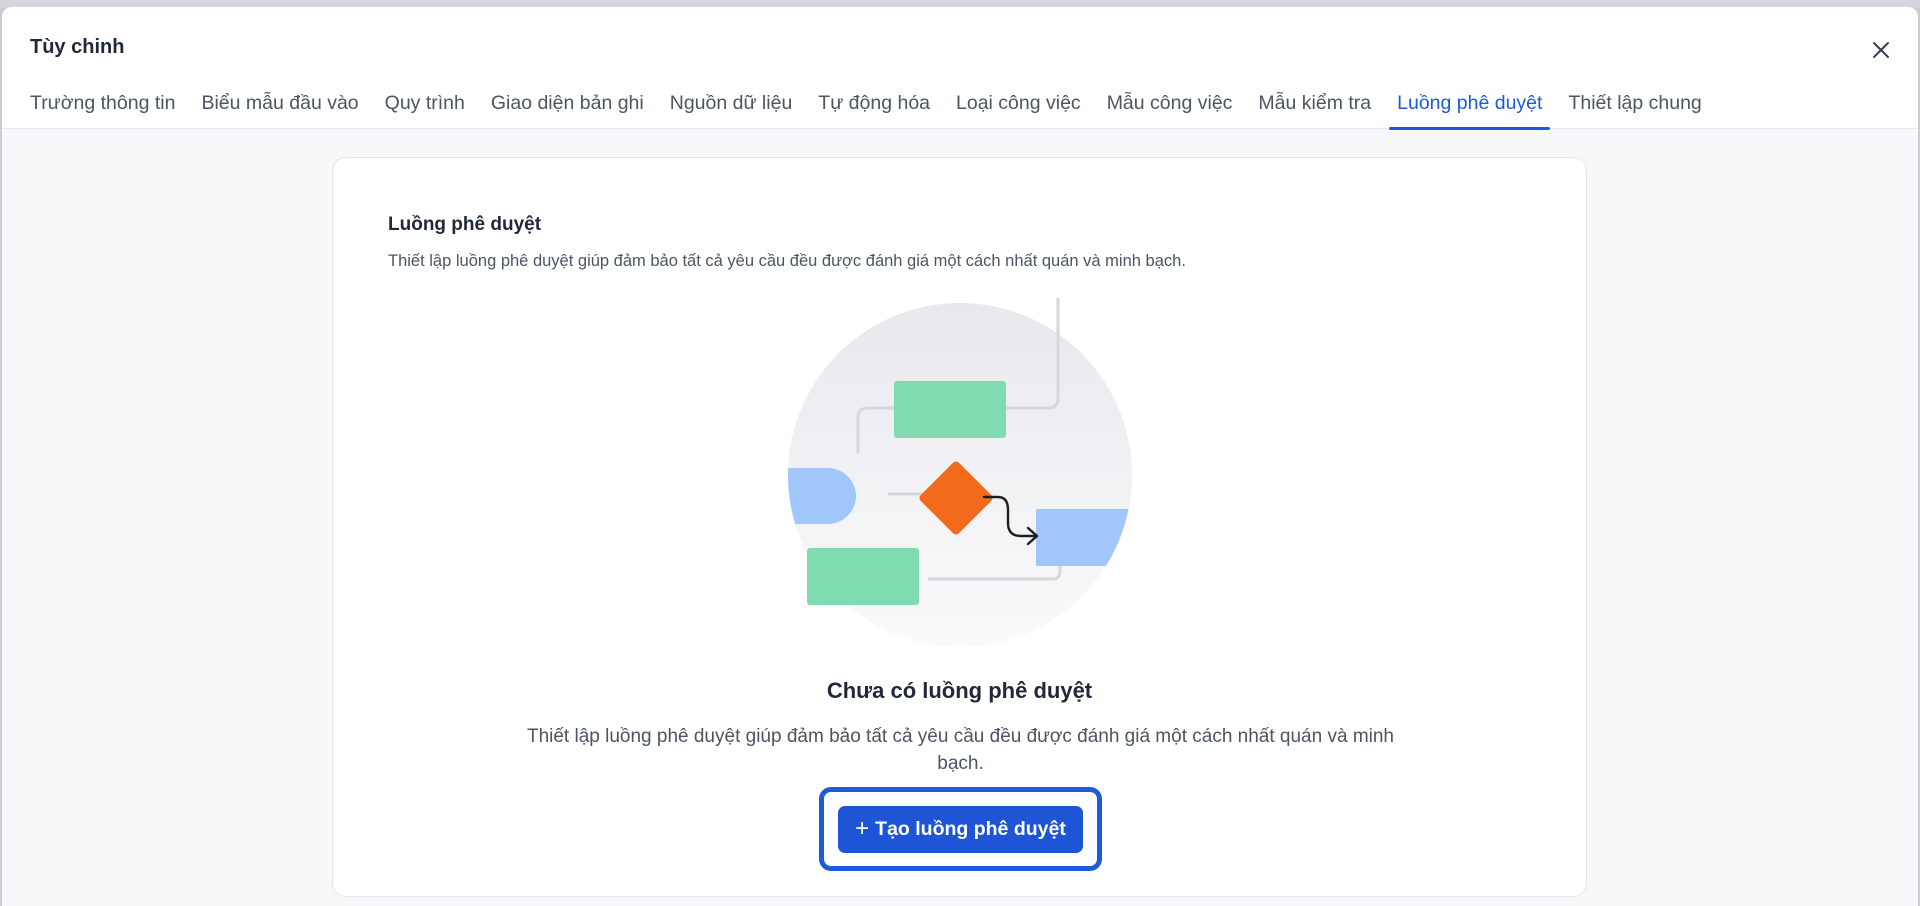  I want to click on tab-mau-kiem-tra: Mẫu kiểm tra, so click(1314, 110).